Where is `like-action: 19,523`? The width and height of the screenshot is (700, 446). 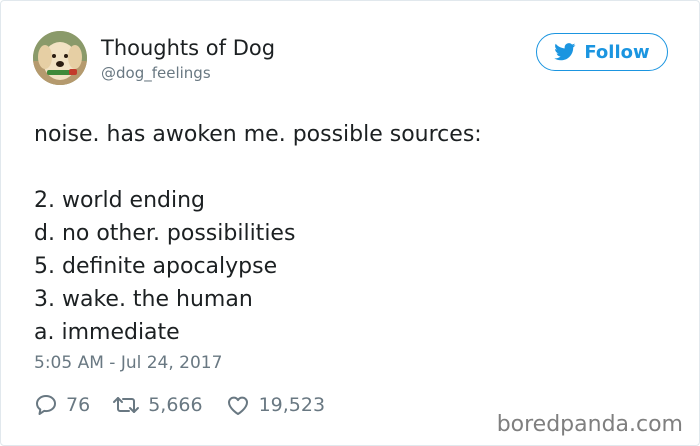
like-action: 19,523 is located at coordinates (275, 405).